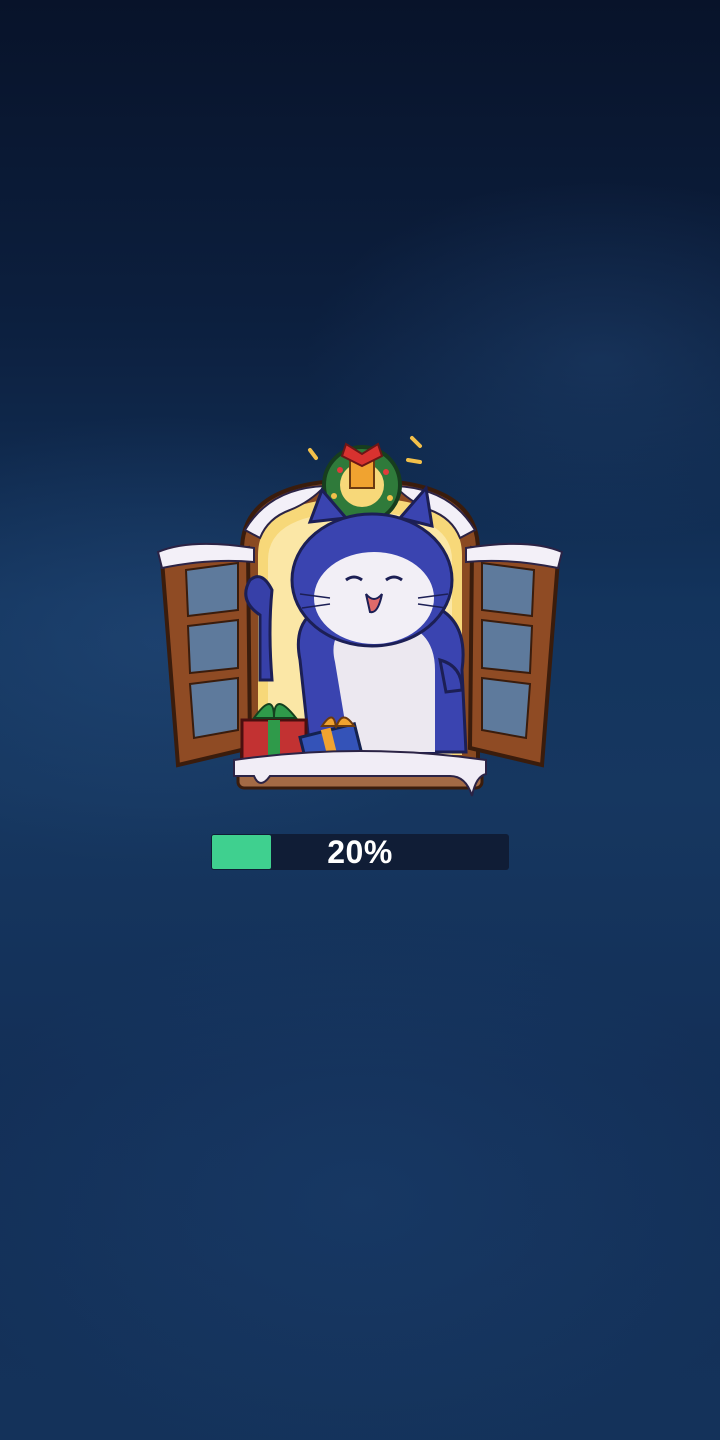  Describe the element at coordinates (205, 655) in the screenshot. I see `left-shutter` at that location.